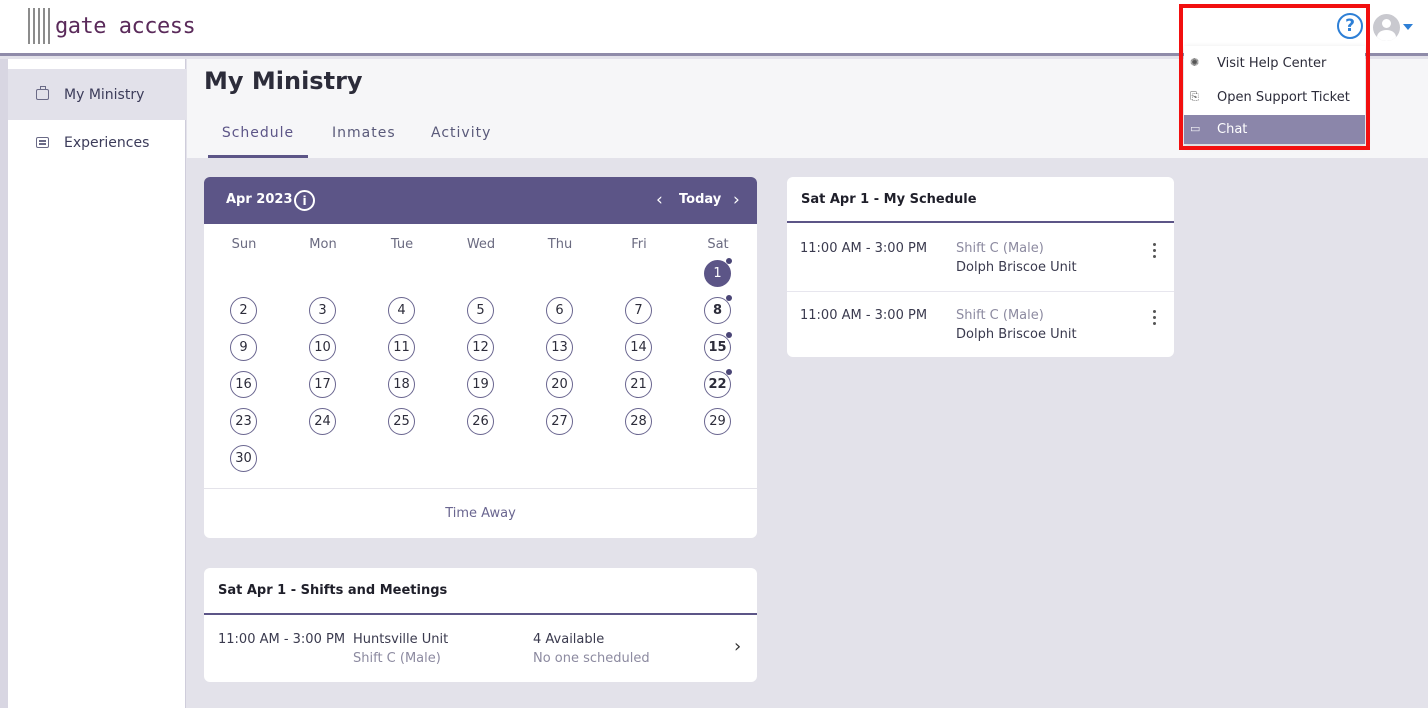 The width and height of the screenshot is (1428, 708). I want to click on menu-item-label: Open Support Ticket, so click(1283, 97).